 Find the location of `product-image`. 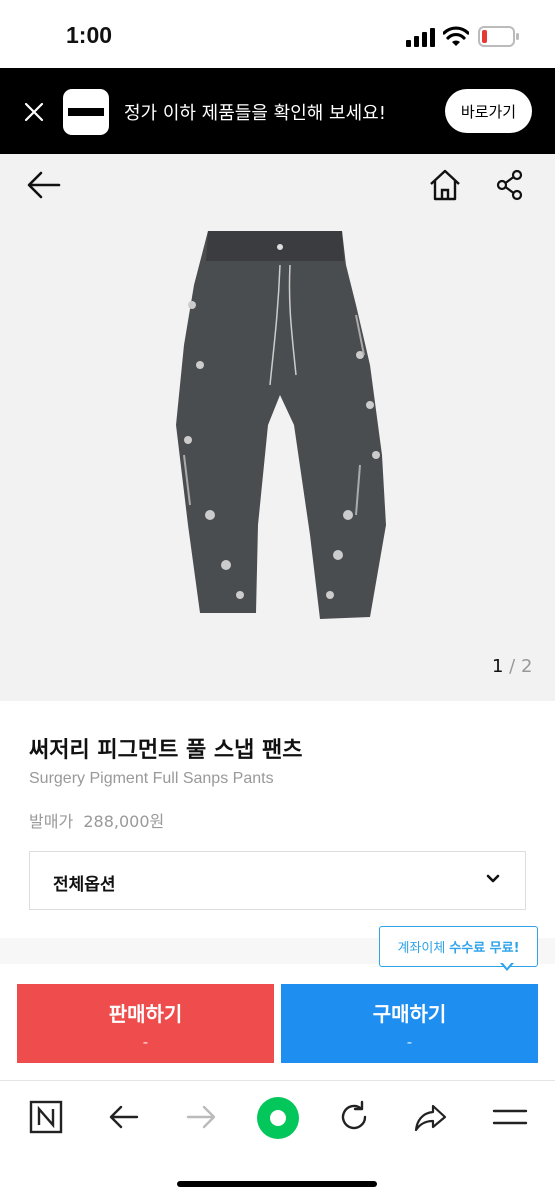

product-image is located at coordinates (281, 425).